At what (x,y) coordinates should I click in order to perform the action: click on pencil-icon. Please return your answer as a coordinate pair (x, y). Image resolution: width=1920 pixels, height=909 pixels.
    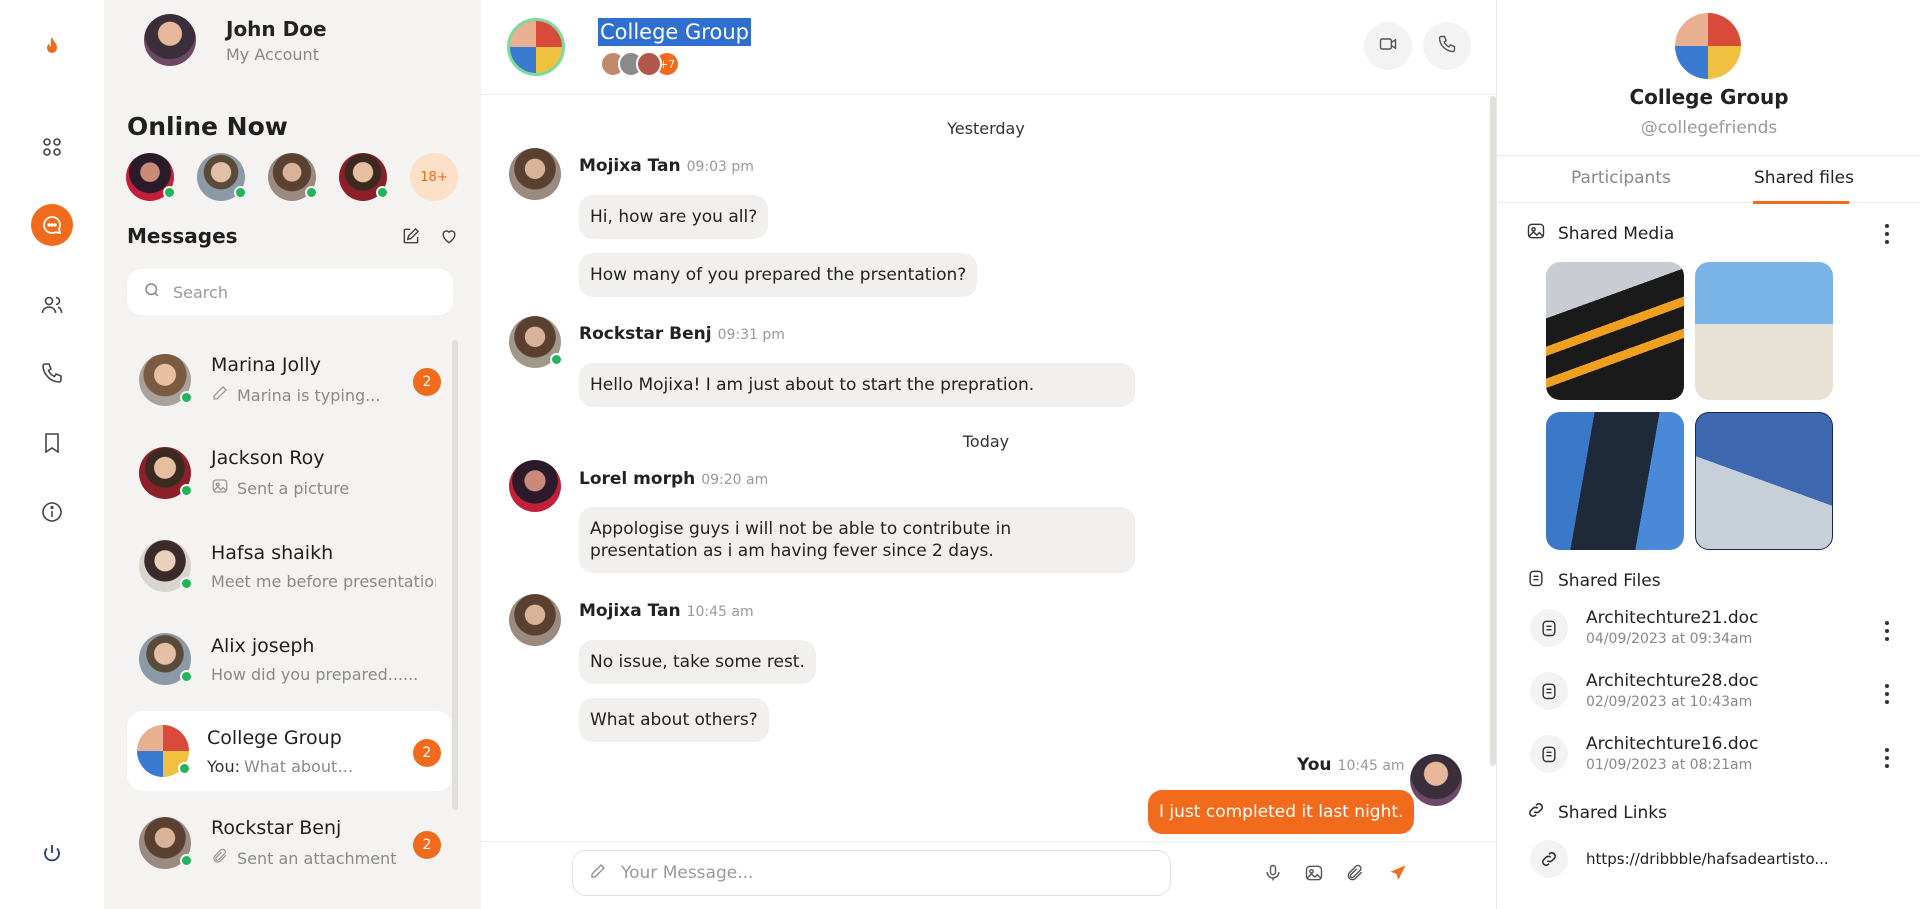
    Looking at the image, I should click on (605, 873).